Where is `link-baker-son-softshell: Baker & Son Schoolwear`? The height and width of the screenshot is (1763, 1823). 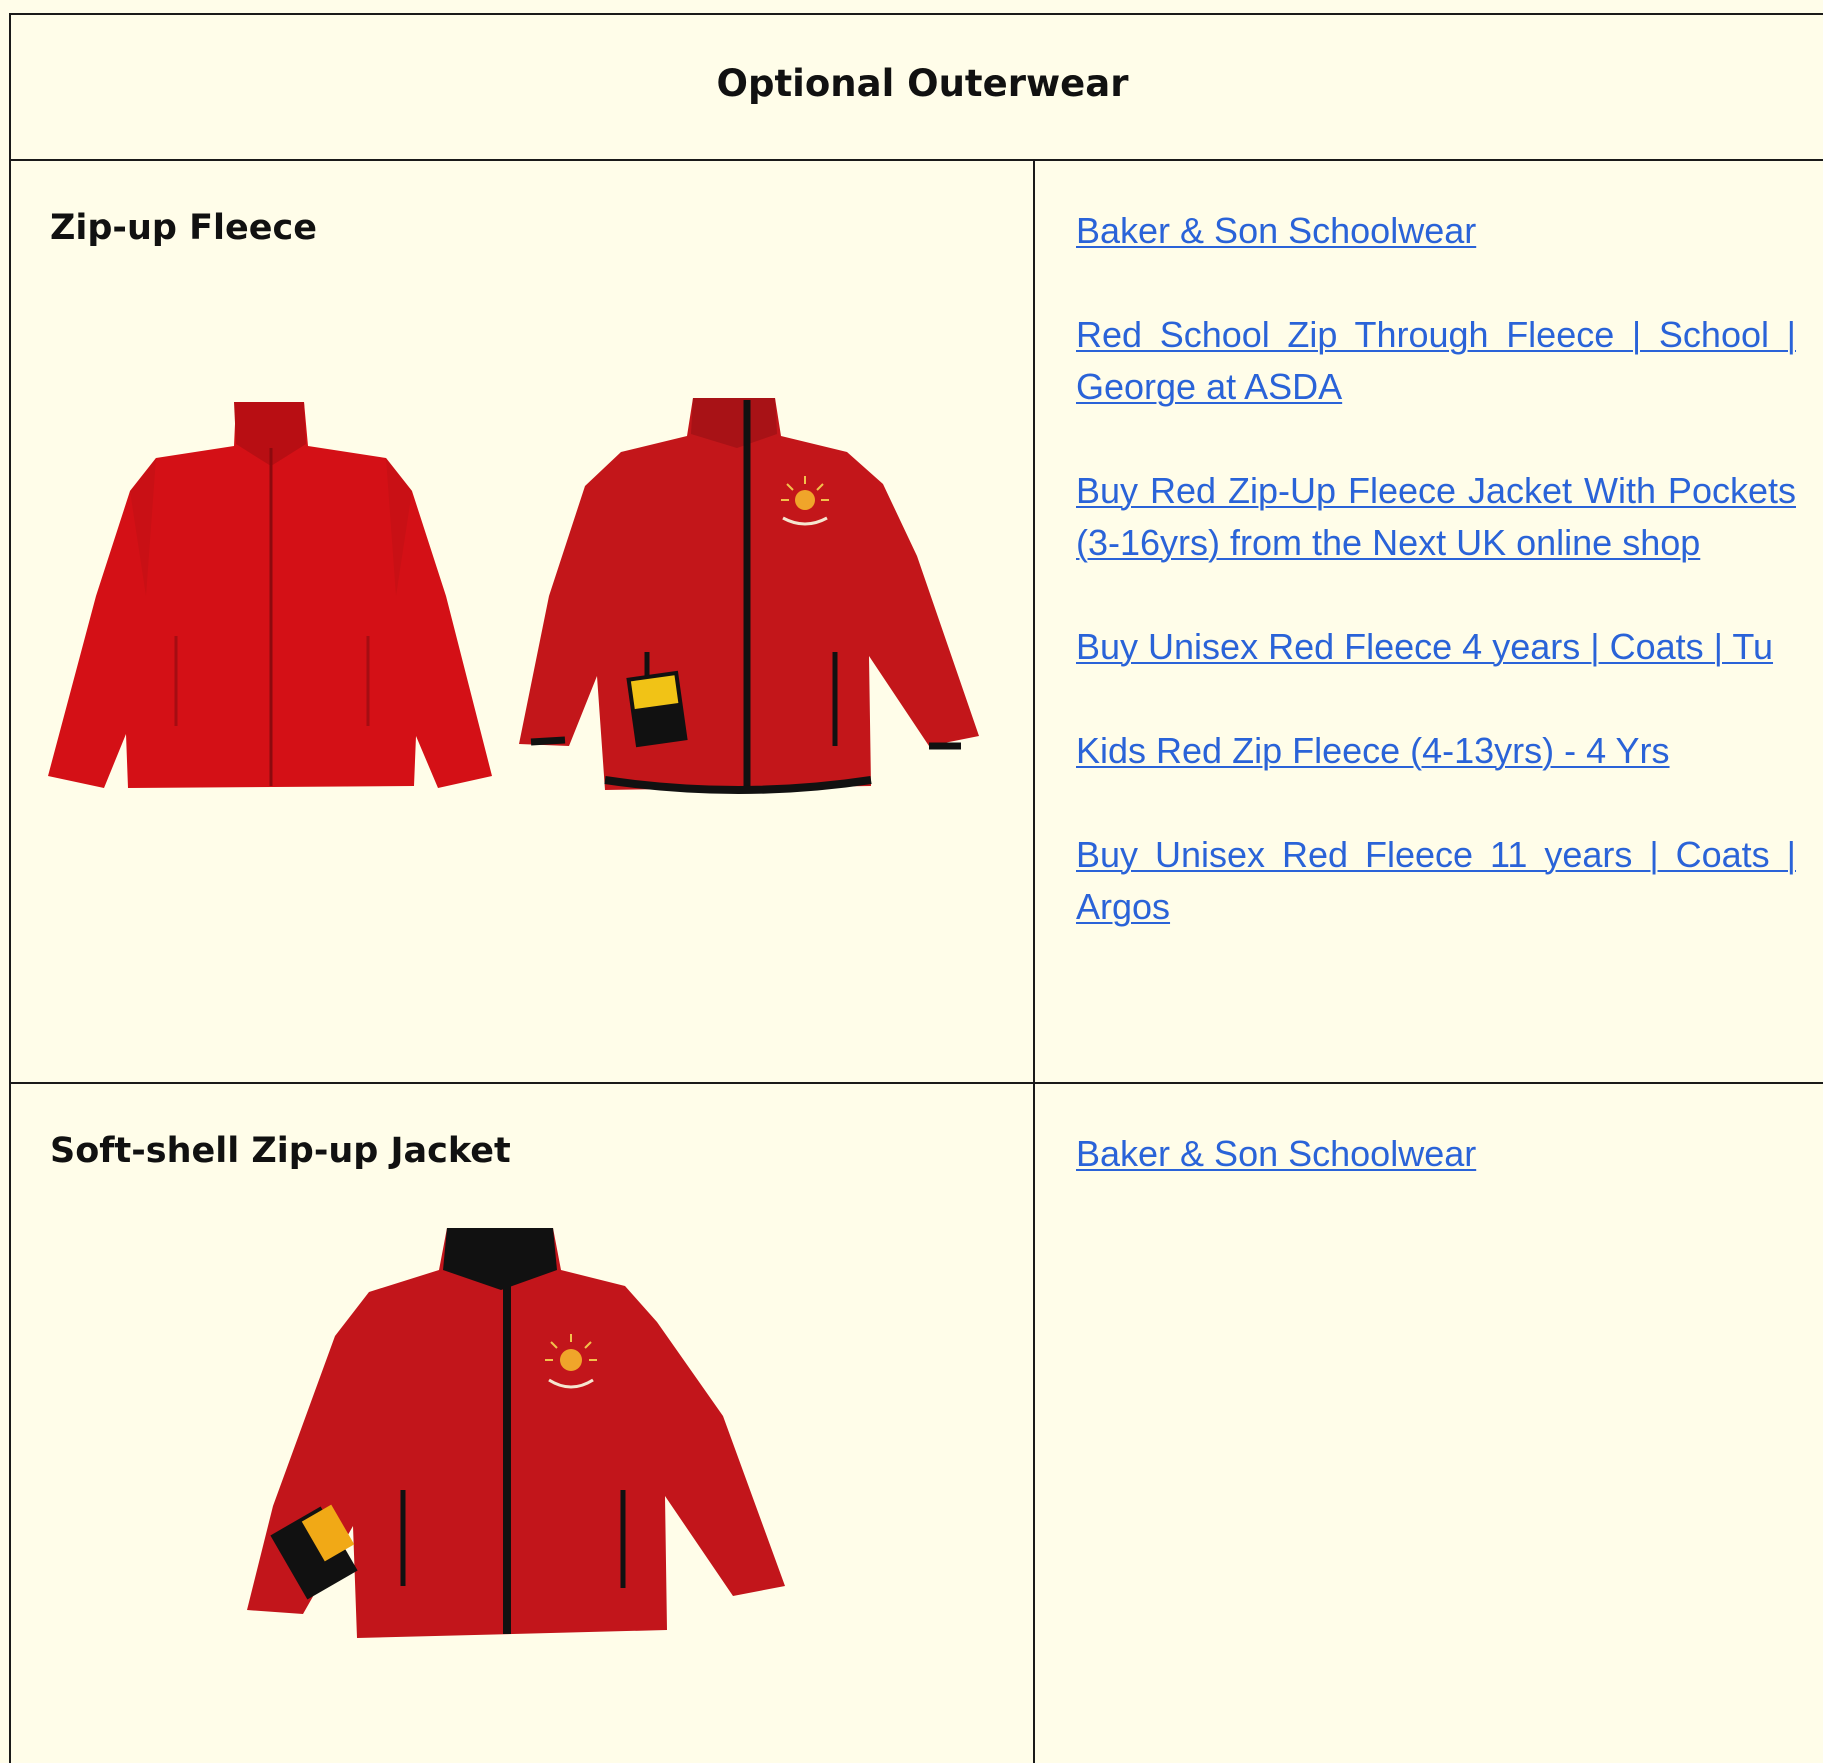
link-baker-son-softshell: Baker & Son Schoolwear is located at coordinates (1436, 1154).